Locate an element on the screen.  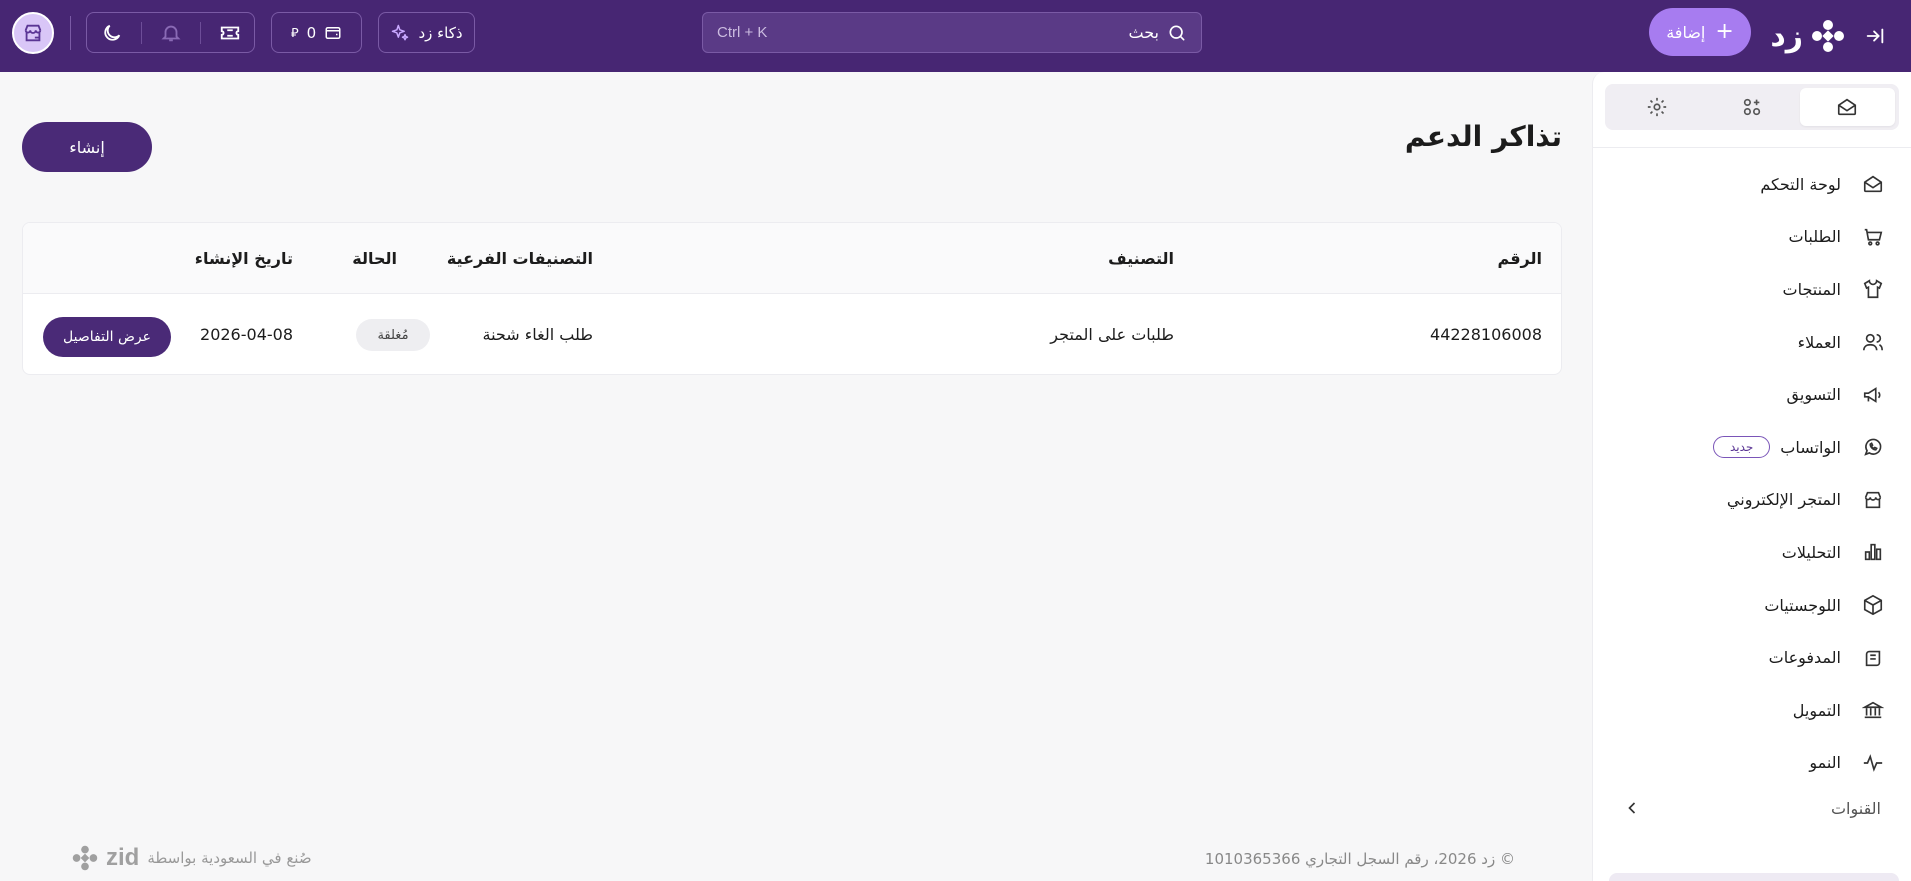
dark-mode-toggle is located at coordinates (112, 33).